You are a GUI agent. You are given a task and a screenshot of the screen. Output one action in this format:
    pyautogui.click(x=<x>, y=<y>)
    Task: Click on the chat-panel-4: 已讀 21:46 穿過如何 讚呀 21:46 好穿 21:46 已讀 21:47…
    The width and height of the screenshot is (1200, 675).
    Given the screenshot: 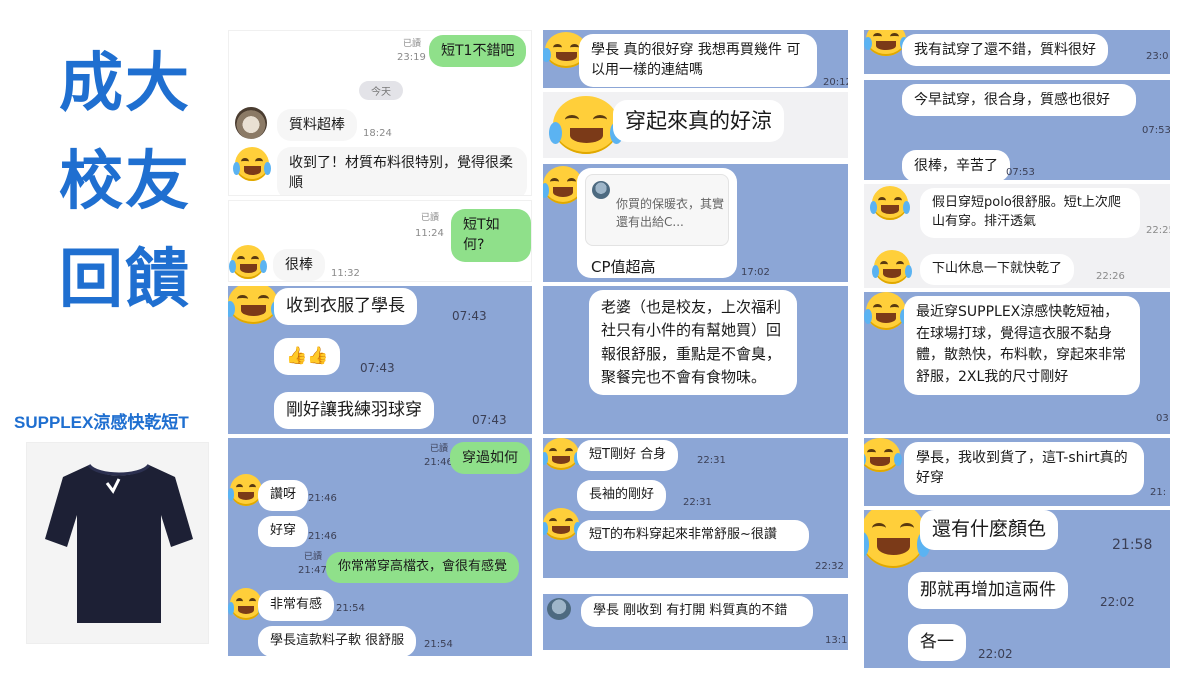 What is the action you would take?
    pyautogui.click(x=380, y=547)
    